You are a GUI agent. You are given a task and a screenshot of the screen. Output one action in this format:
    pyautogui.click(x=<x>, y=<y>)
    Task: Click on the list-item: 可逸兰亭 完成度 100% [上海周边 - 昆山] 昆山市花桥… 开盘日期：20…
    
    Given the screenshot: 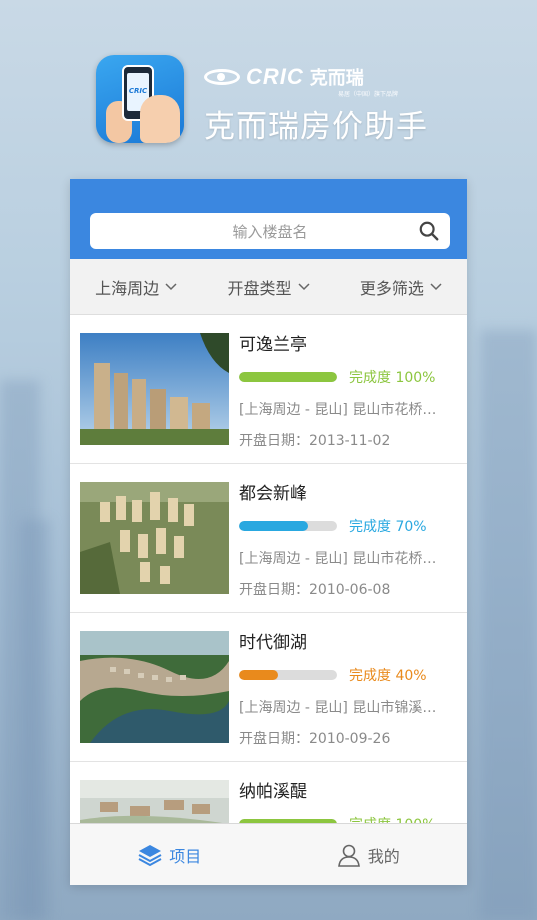 What is the action you would take?
    pyautogui.click(x=268, y=389)
    